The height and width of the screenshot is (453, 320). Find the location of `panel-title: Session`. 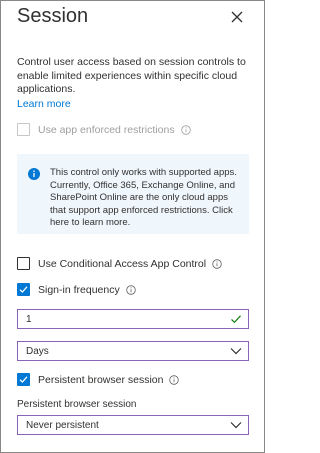

panel-title: Session is located at coordinates (53, 16).